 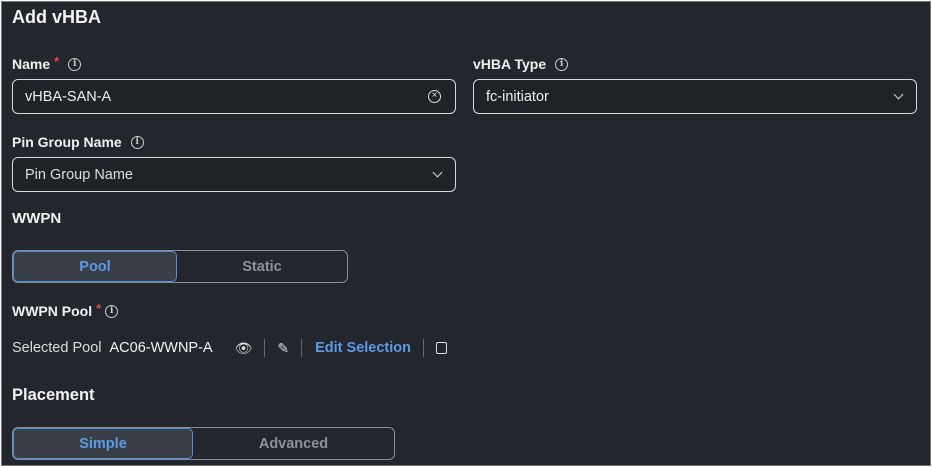 I want to click on placement-toggle: Simple Advanced, so click(x=203, y=443).